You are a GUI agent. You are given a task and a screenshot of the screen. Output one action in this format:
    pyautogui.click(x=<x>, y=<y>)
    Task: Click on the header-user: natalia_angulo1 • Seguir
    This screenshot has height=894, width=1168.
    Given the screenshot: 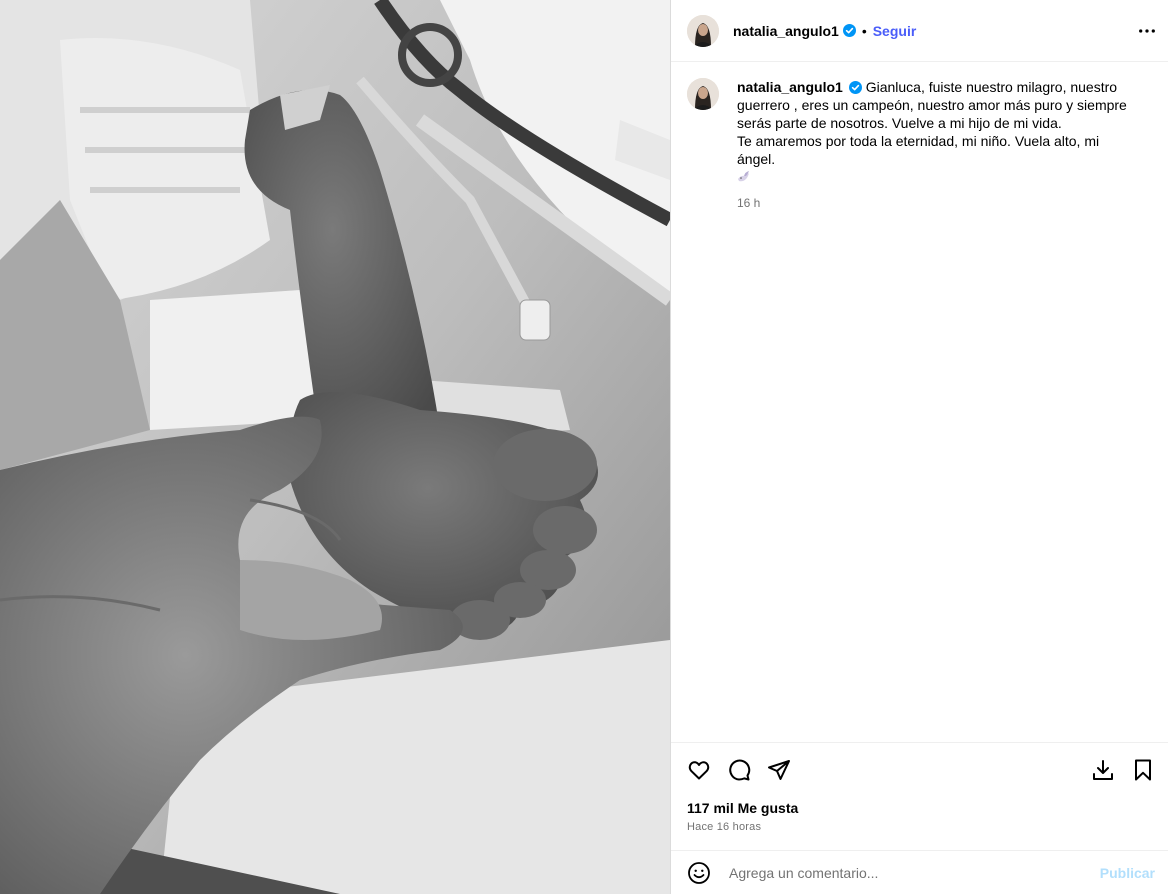 What is the action you would take?
    pyautogui.click(x=824, y=31)
    